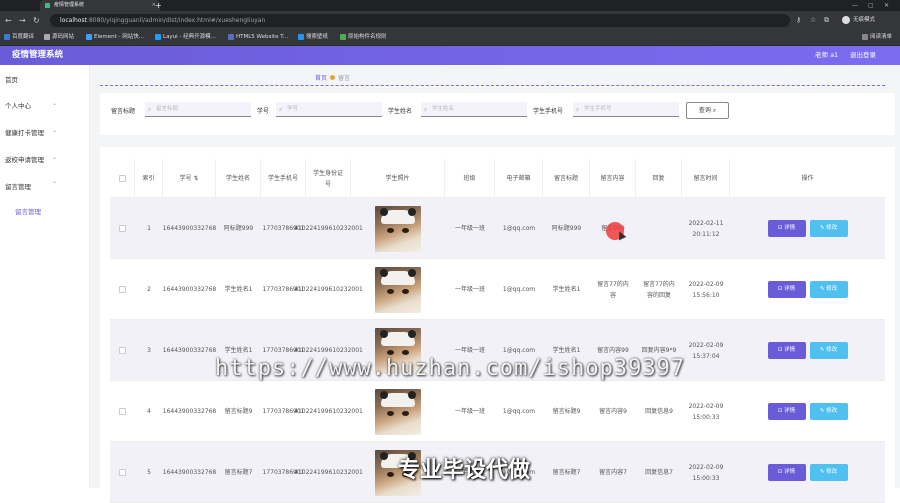  Describe the element at coordinates (185, 178) in the screenshot. I see `column-header-label: 学号` at that location.